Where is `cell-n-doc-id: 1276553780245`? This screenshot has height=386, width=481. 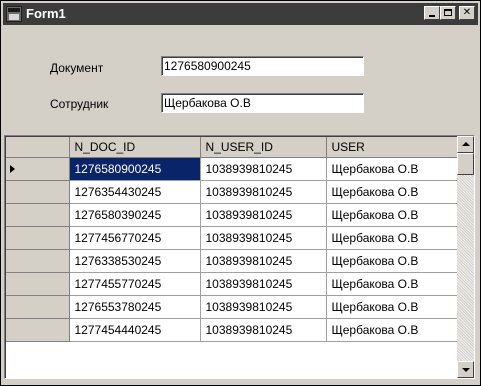
cell-n-doc-id: 1276553780245 is located at coordinates (135, 307).